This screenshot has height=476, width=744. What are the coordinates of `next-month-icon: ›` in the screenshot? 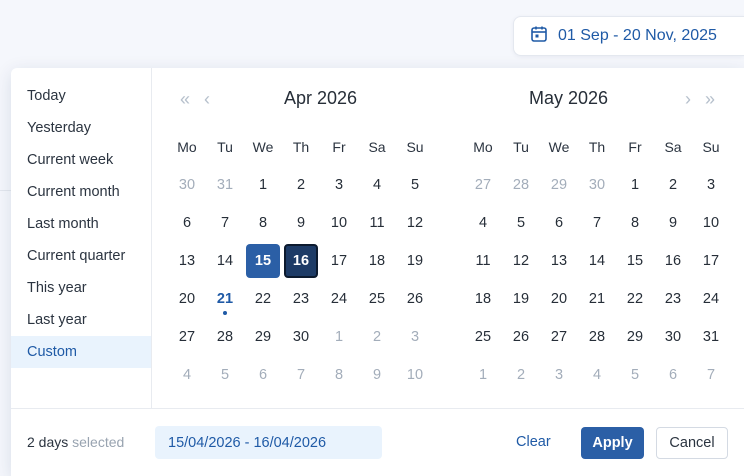 It's located at (688, 99).